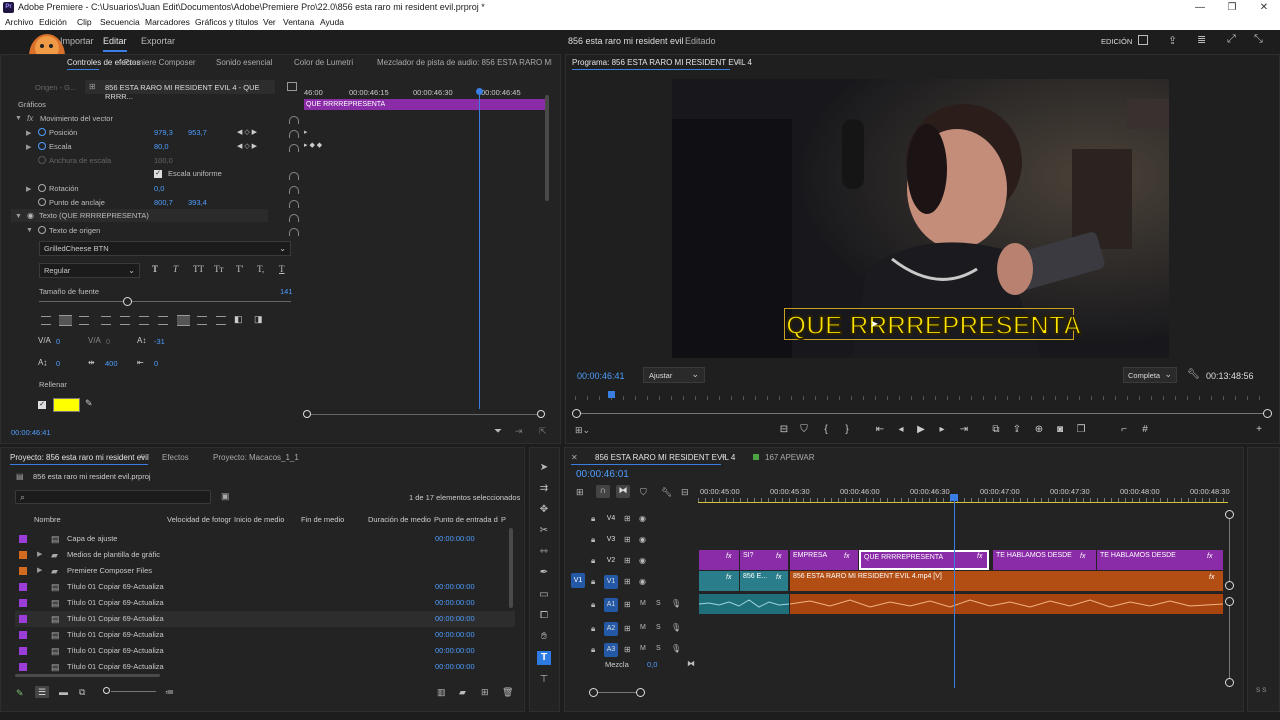 The width and height of the screenshot is (1280, 720). Describe the element at coordinates (544, 531) in the screenshot. I see `razor-tool-icon: ✂` at that location.